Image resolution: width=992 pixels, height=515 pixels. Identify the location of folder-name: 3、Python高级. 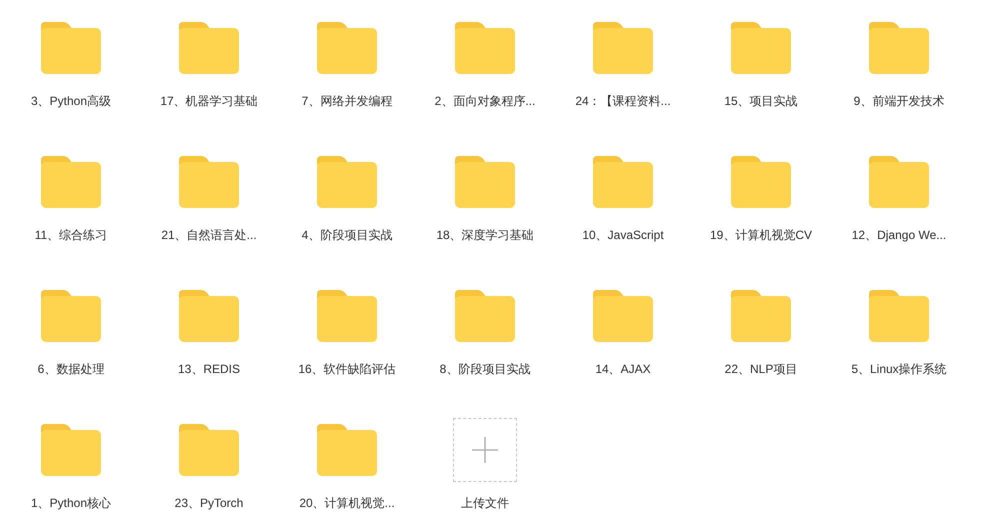
(71, 101).